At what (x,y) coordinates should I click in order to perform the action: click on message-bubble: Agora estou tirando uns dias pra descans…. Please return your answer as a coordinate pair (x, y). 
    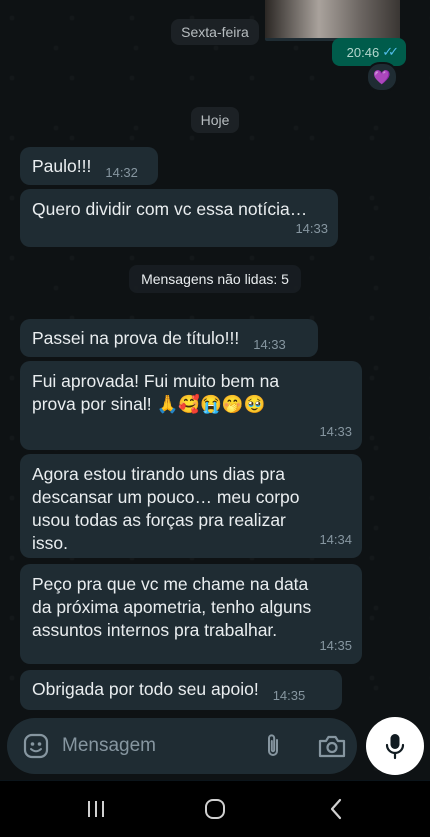
    Looking at the image, I should click on (191, 506).